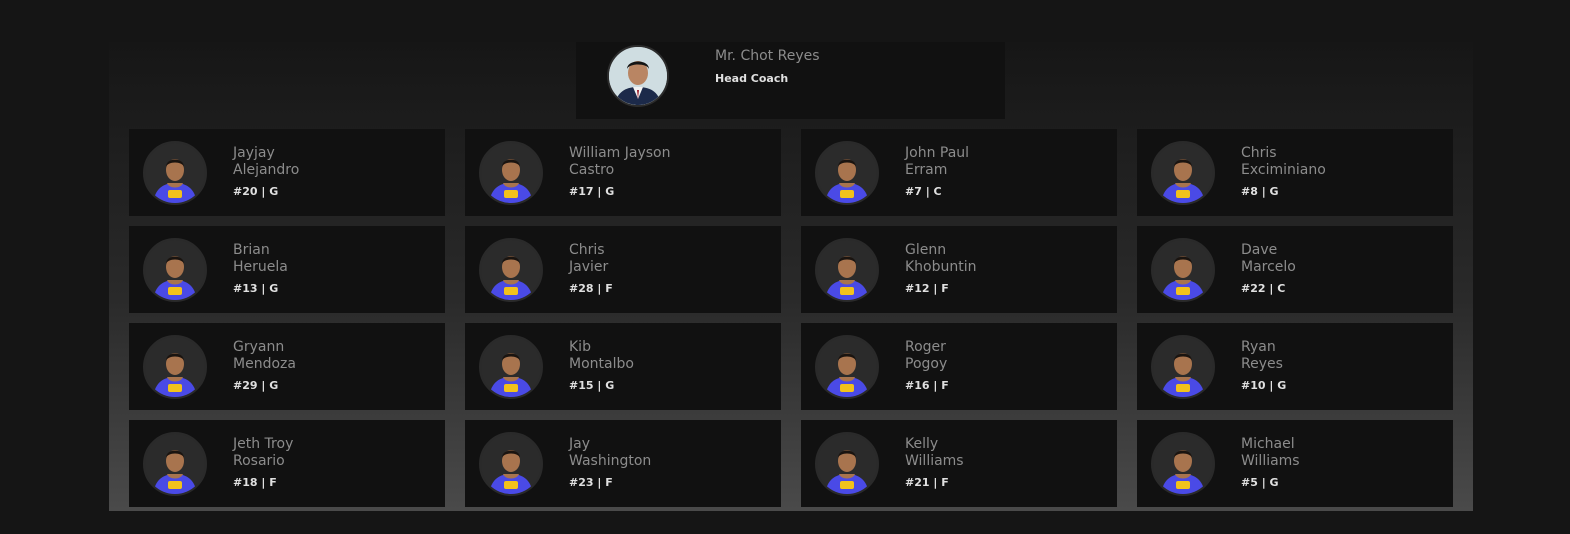  Describe the element at coordinates (256, 288) in the screenshot. I see `player-number-position: #13 | G` at that location.